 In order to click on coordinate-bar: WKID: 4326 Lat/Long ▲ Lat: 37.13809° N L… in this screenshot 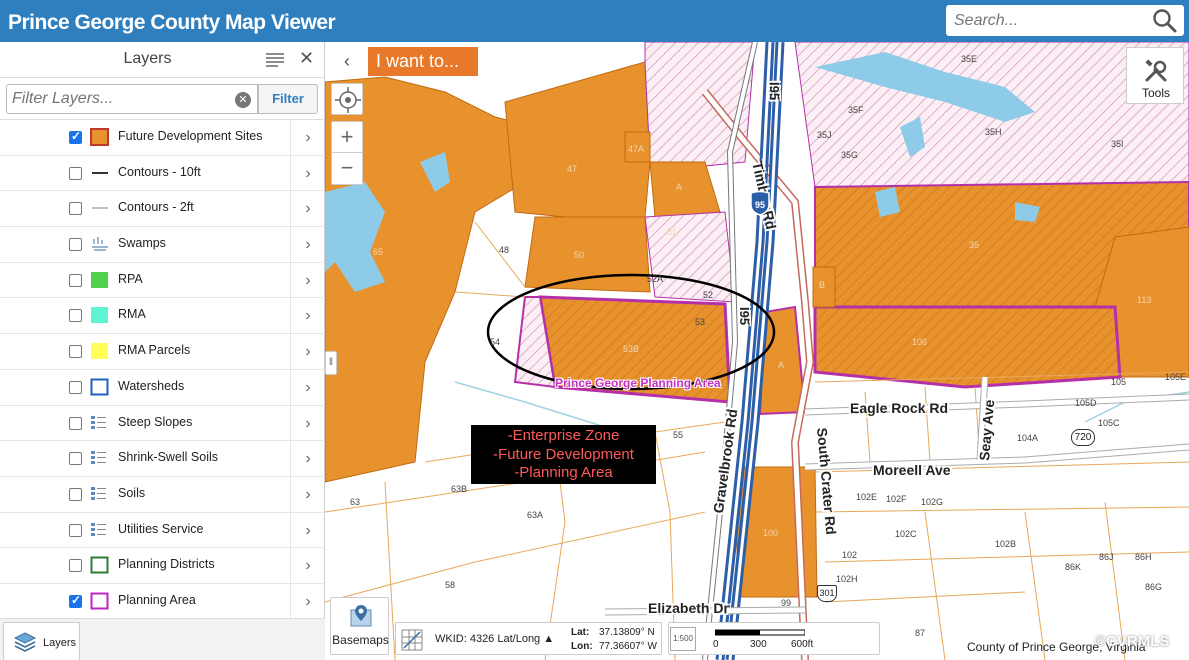, I will do `click(528, 638)`.